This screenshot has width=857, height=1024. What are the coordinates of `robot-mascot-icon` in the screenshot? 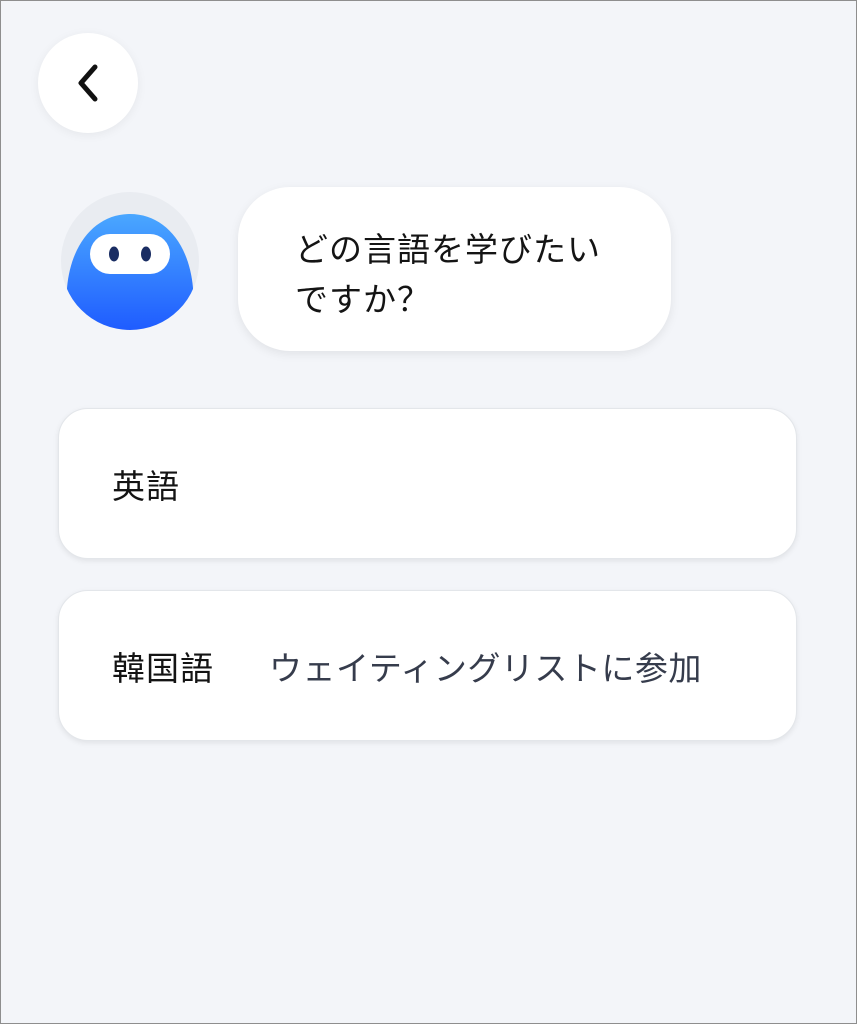 It's located at (130, 261).